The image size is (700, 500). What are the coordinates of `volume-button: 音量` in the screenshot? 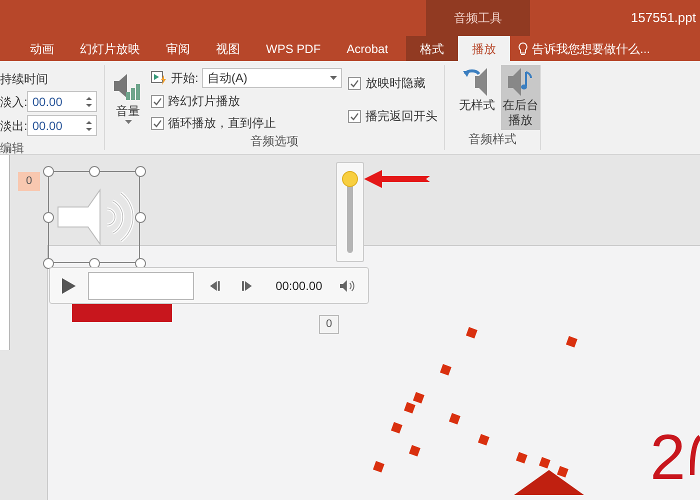 It's located at (128, 99).